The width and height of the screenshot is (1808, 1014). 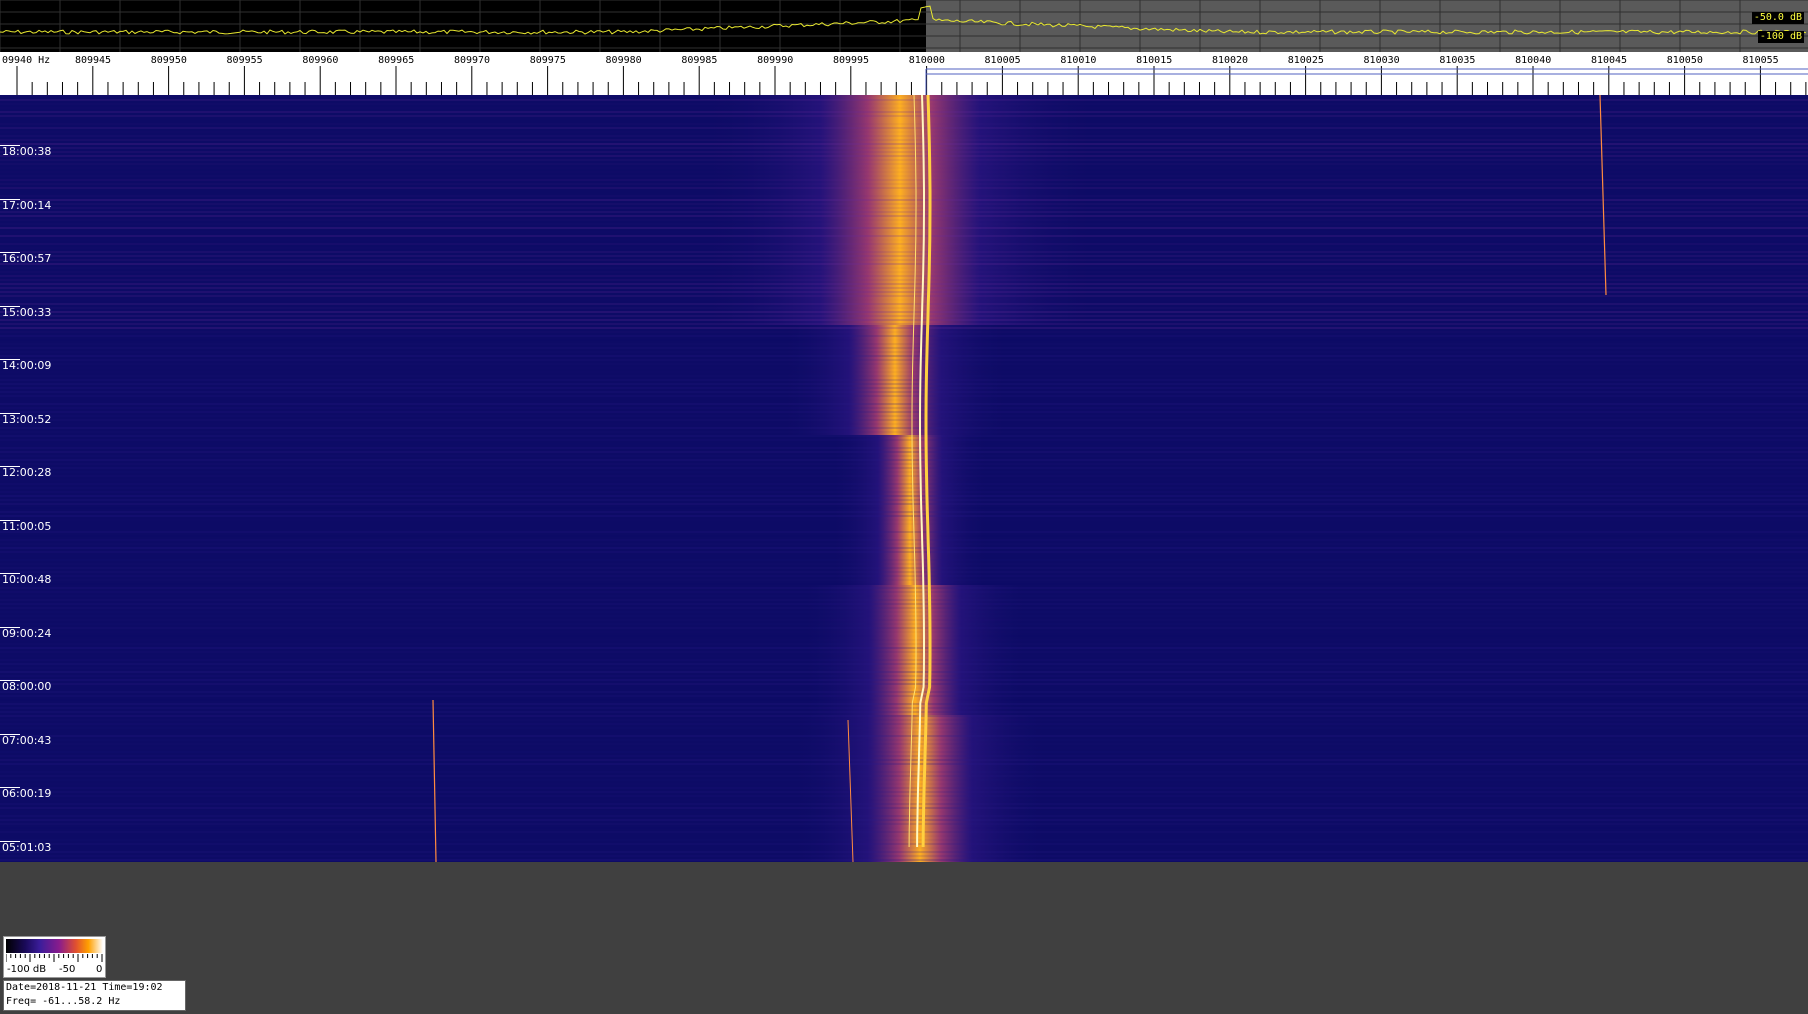 I want to click on freq-label: 810005, so click(x=1003, y=60).